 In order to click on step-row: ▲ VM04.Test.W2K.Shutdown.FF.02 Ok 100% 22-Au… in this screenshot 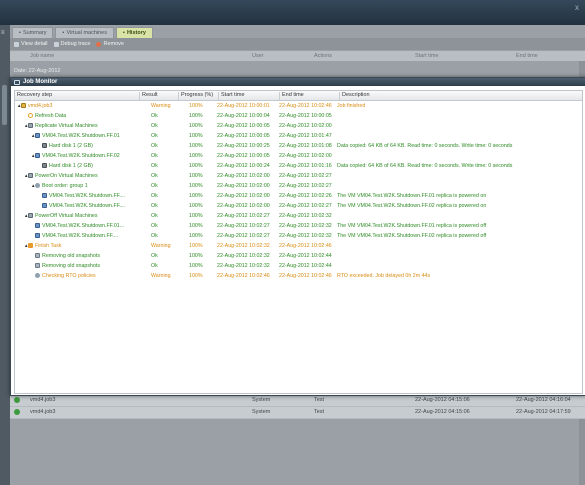, I will do `click(298, 156)`.